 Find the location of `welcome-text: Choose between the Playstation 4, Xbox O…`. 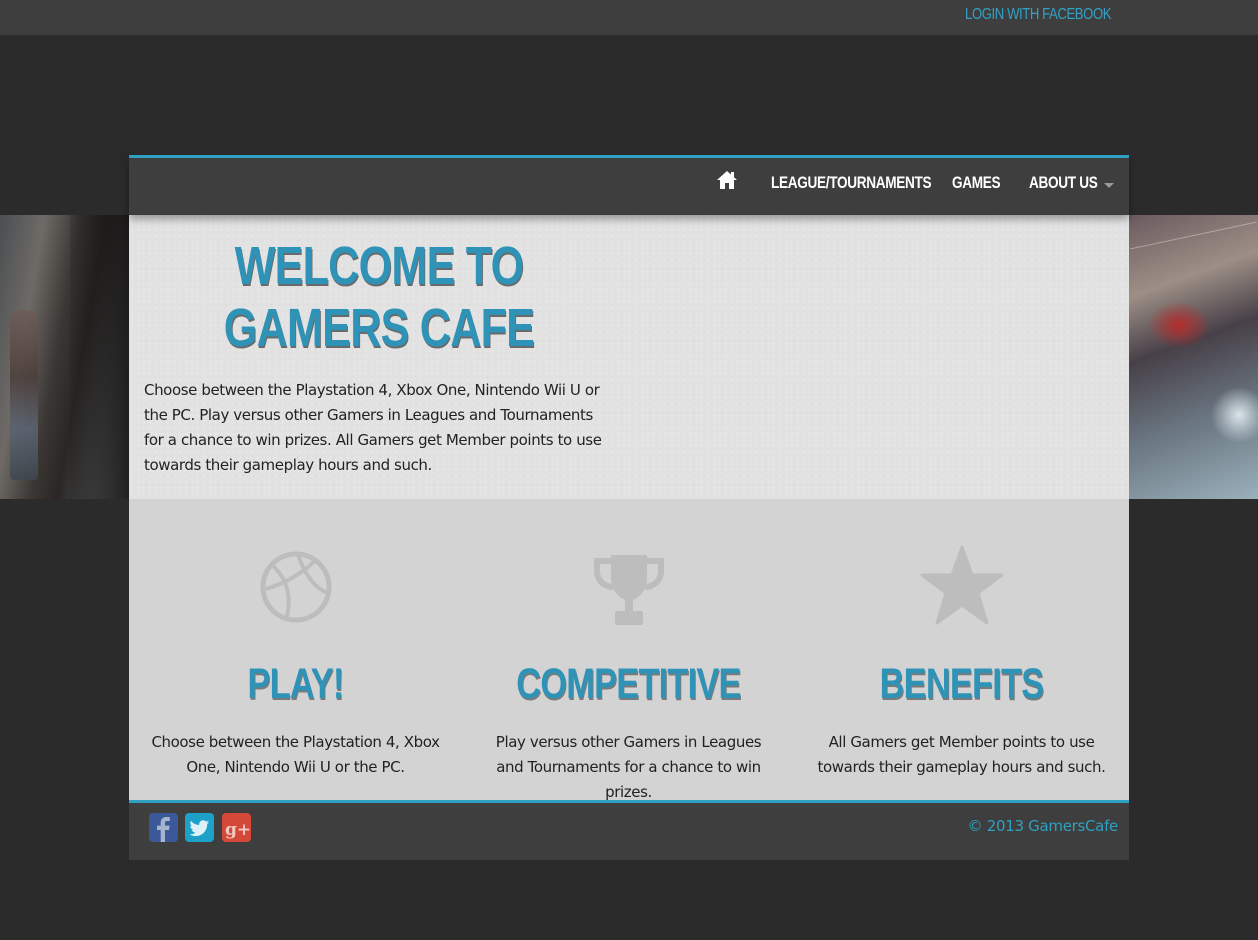

welcome-text: Choose between the Playstation 4, Xbox O… is located at coordinates (373, 427).